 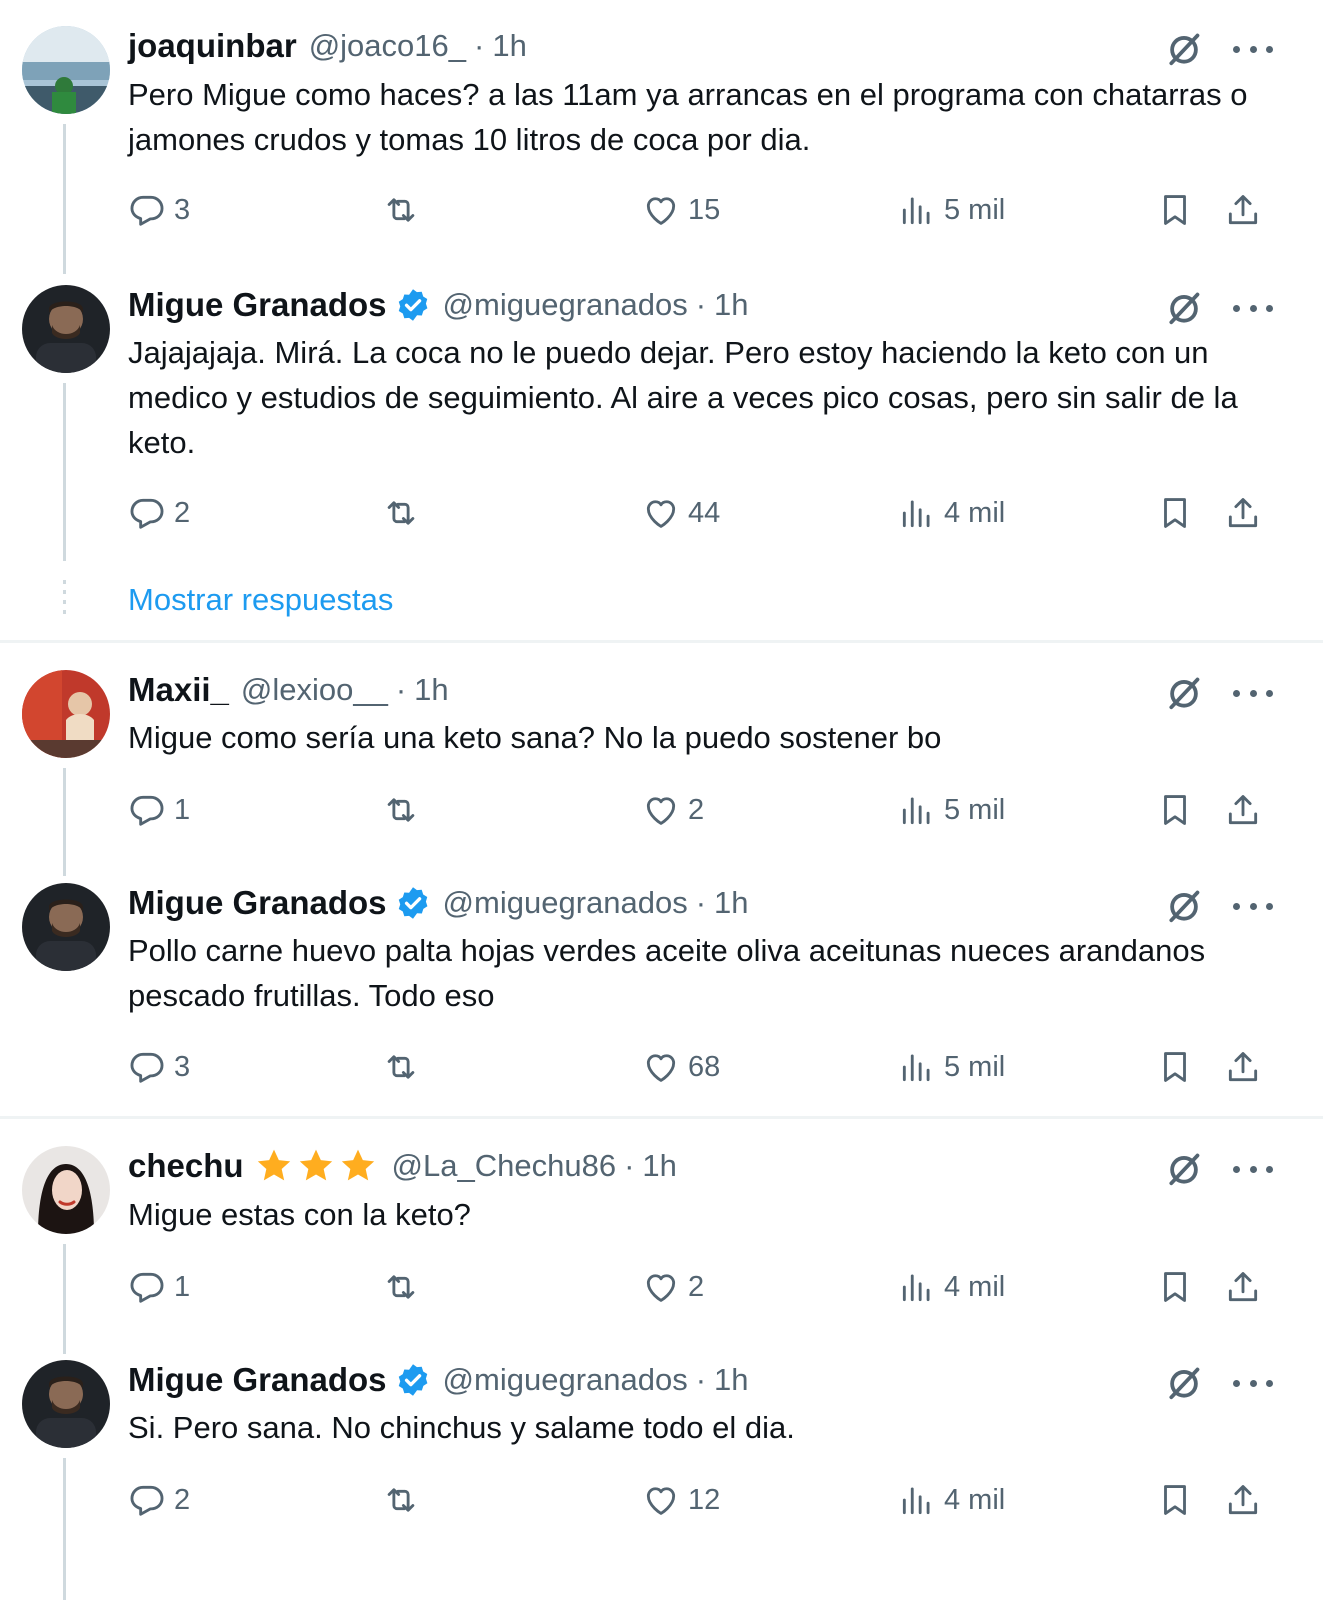 I want to click on username: @joaco16_, so click(x=387, y=46).